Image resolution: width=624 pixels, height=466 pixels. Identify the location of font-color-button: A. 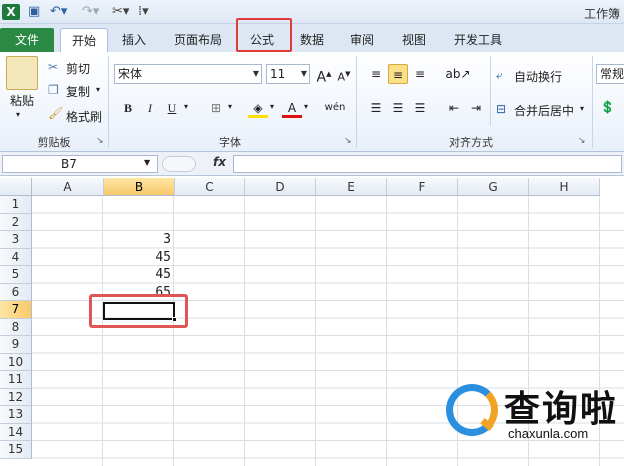
(292, 108).